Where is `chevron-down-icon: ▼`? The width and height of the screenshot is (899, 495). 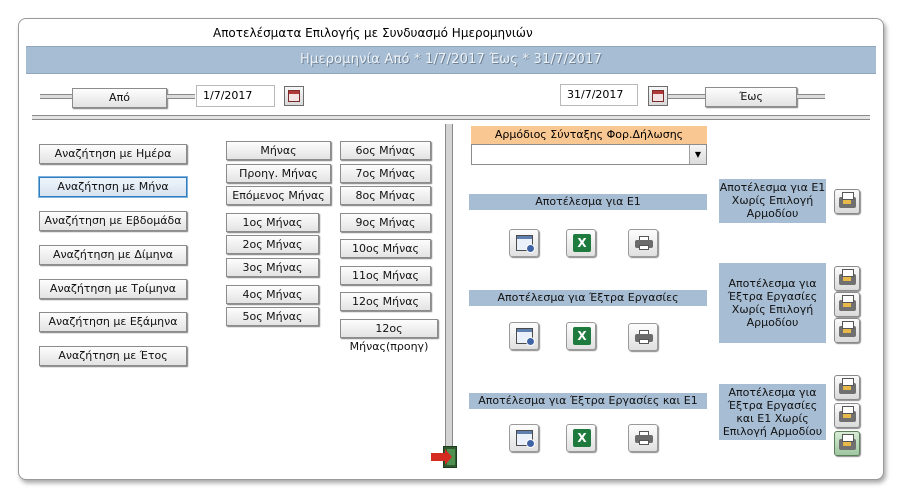
chevron-down-icon: ▼ is located at coordinates (697, 154).